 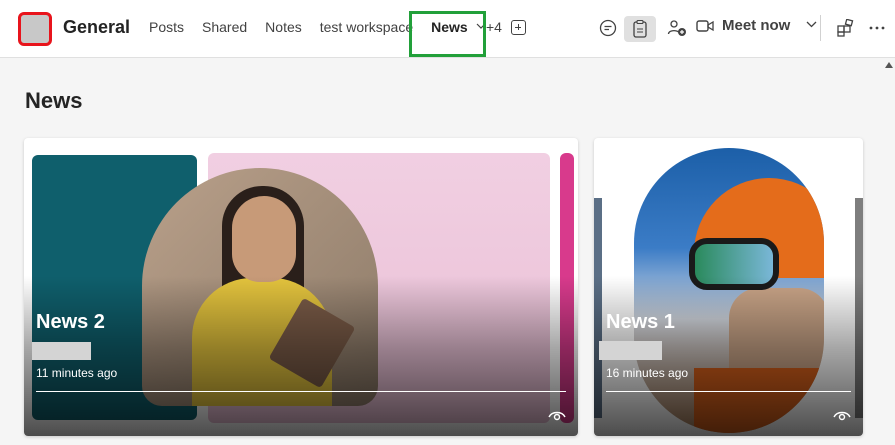 What do you see at coordinates (54, 100) in the screenshot?
I see `page-title: News` at bounding box center [54, 100].